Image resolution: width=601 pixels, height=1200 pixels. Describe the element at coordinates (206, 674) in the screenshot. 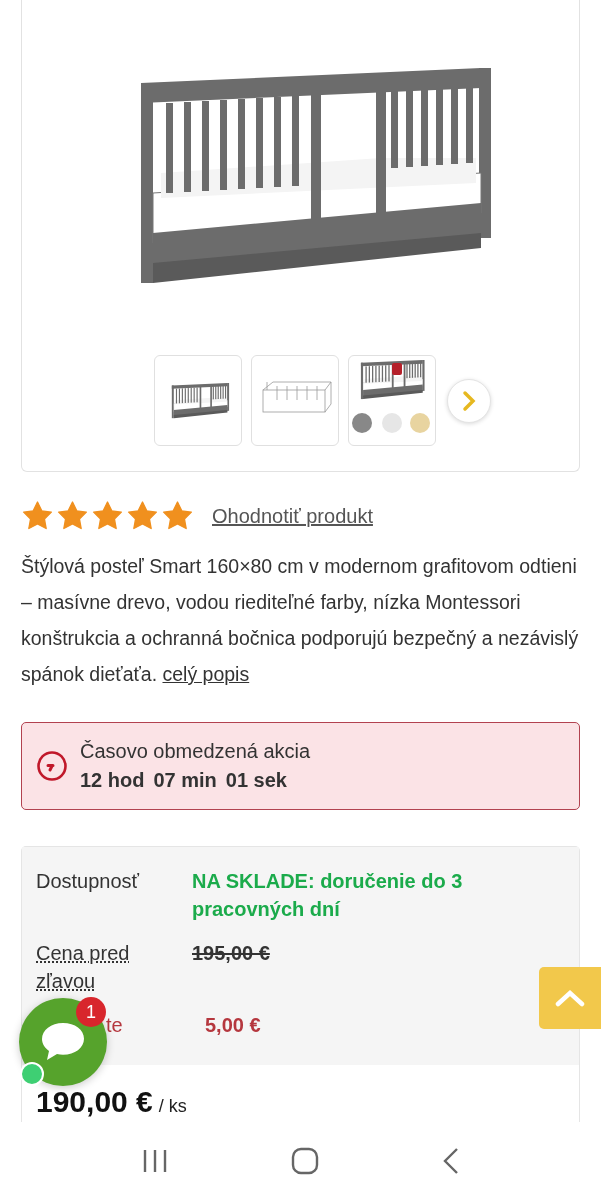

I see `full-description-link: celý popis` at that location.